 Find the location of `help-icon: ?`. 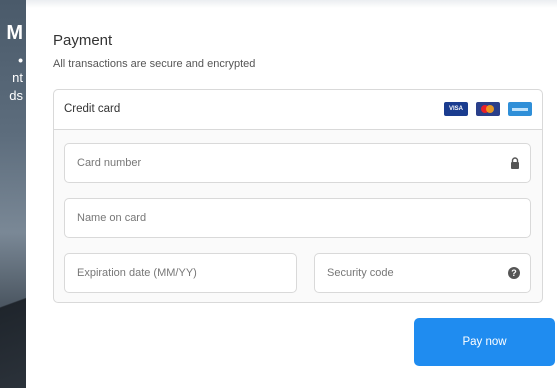

help-icon: ? is located at coordinates (514, 273).